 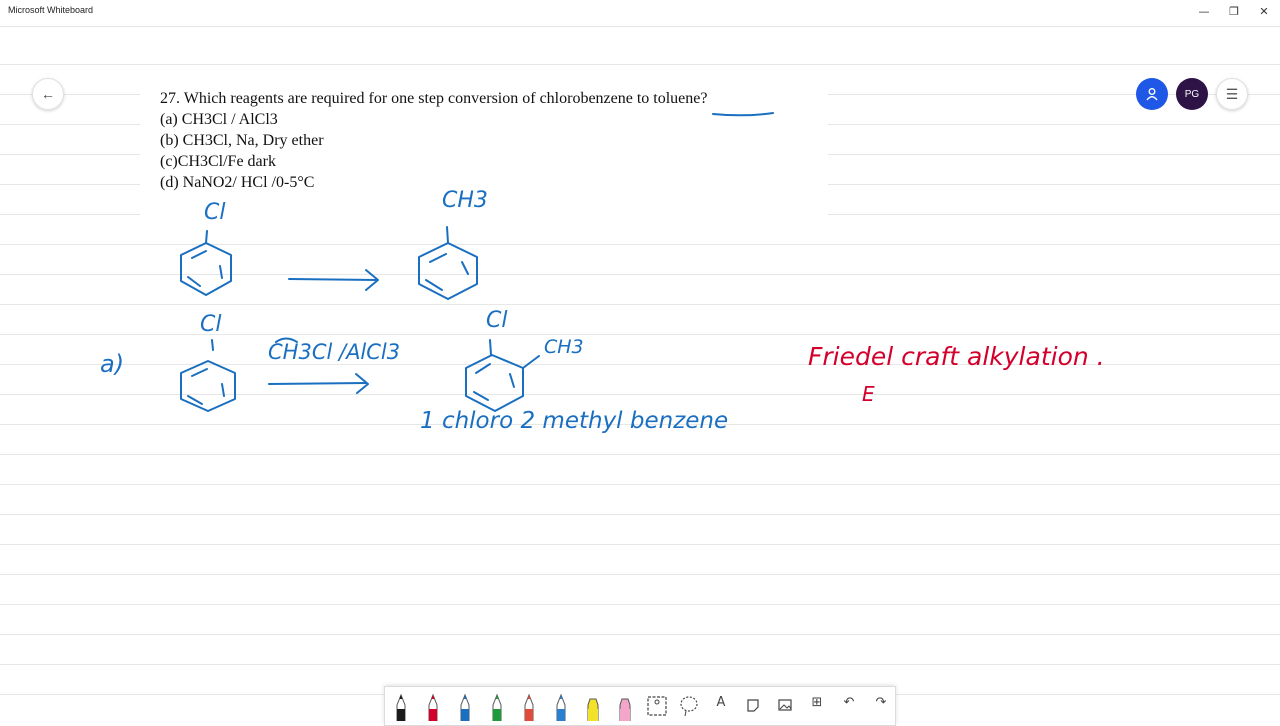 I want to click on yellow-highlighter-button, so click(x=593, y=704).